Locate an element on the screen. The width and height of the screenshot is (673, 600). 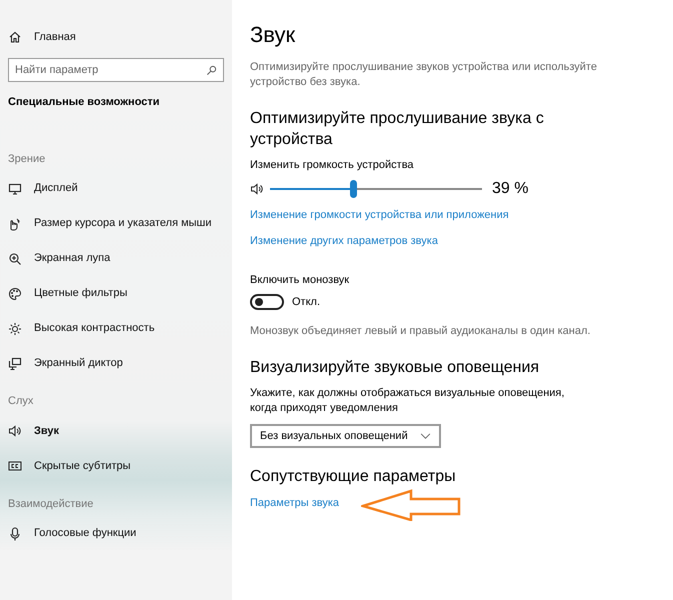
group-heading: Взаимодействие is located at coordinates (51, 504).